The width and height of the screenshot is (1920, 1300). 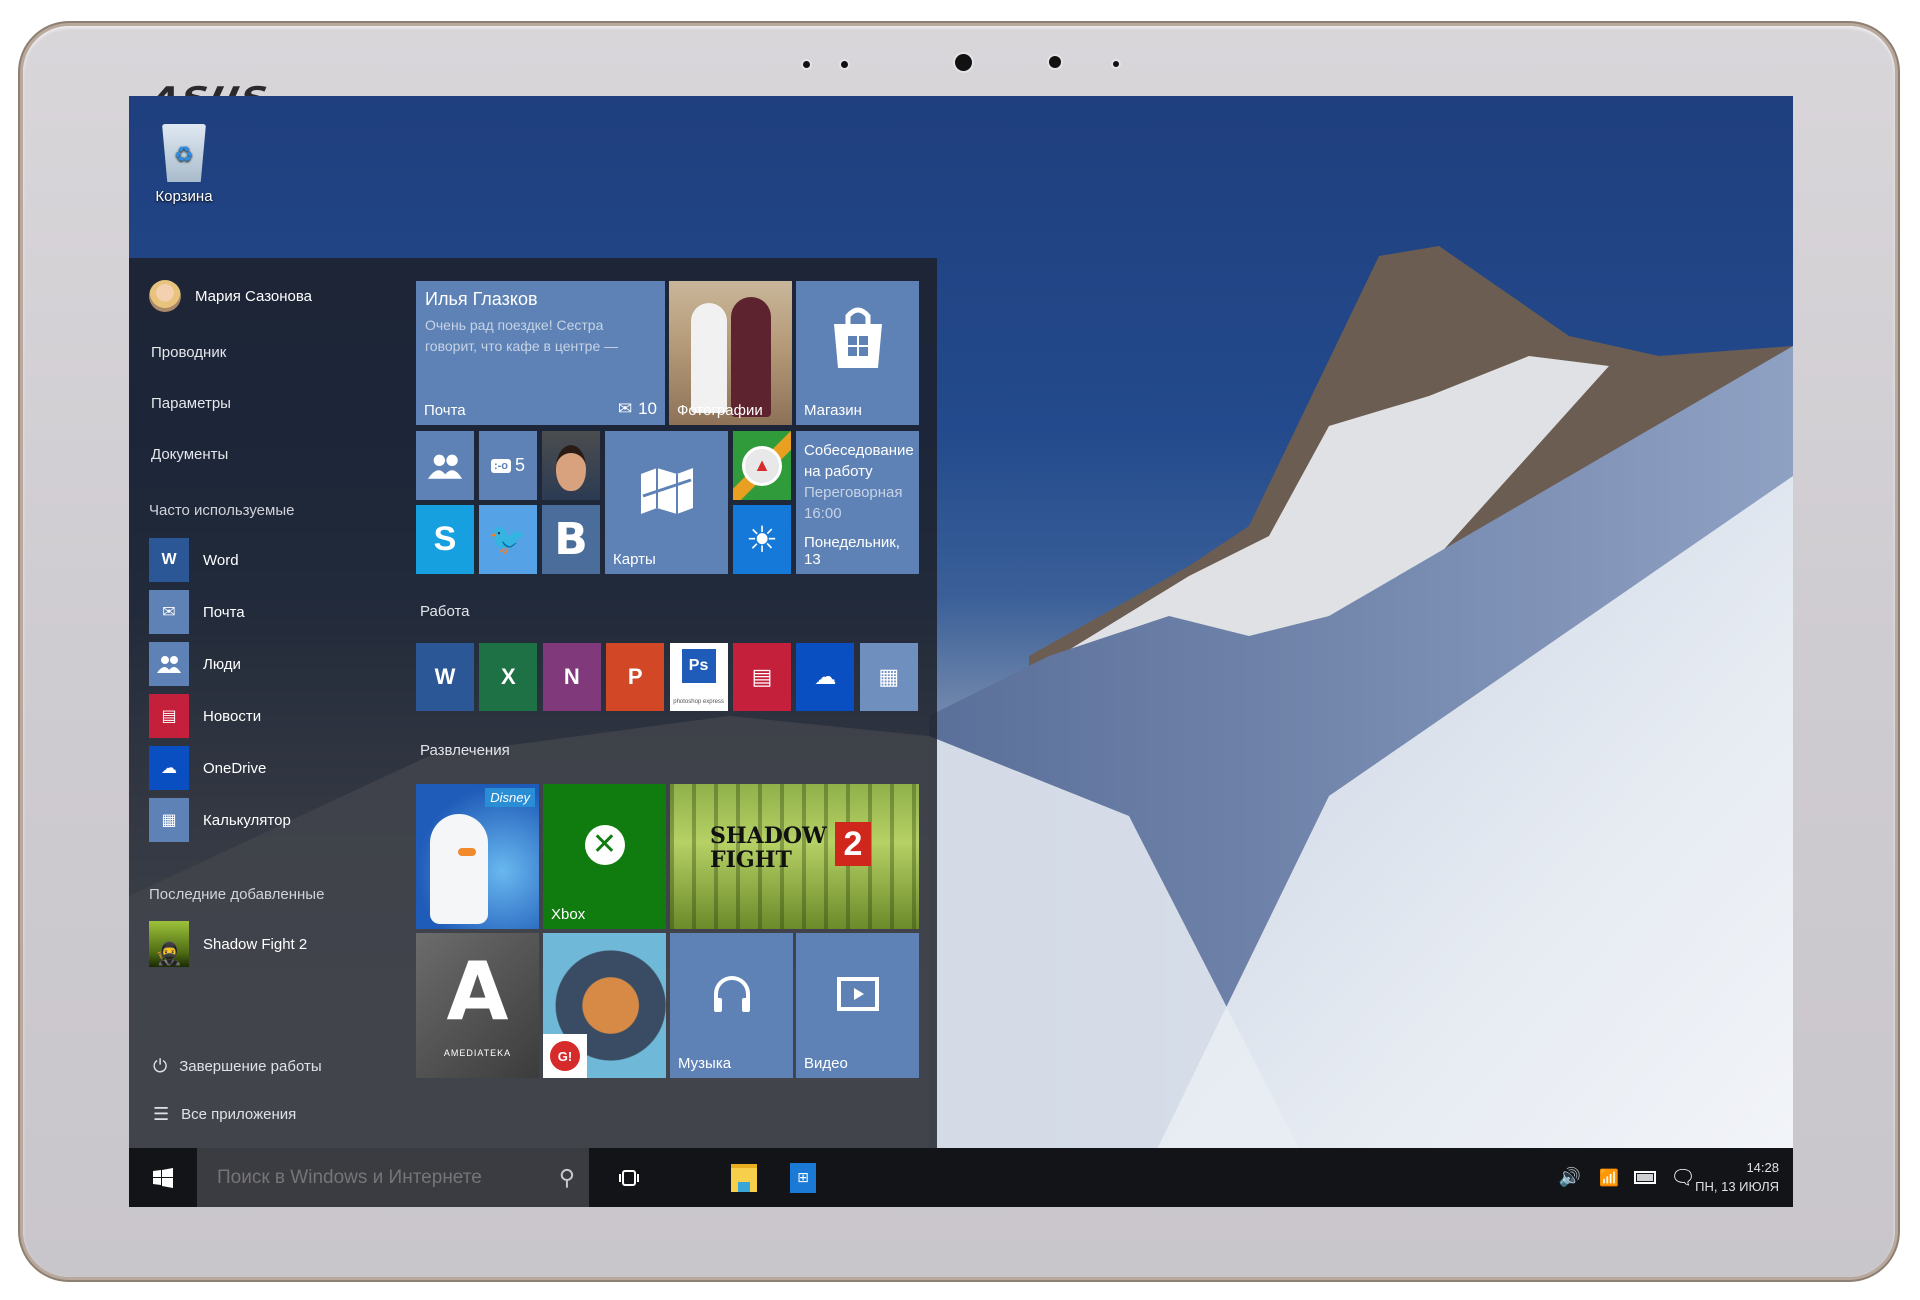 What do you see at coordinates (377, 1177) in the screenshot?
I see `search-input` at bounding box center [377, 1177].